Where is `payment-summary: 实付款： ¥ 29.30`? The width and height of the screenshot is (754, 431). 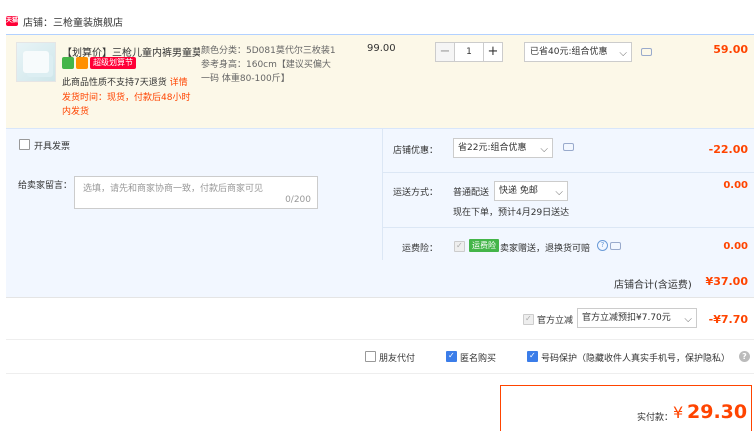 payment-summary: 实付款： ¥ 29.30 is located at coordinates (626, 408).